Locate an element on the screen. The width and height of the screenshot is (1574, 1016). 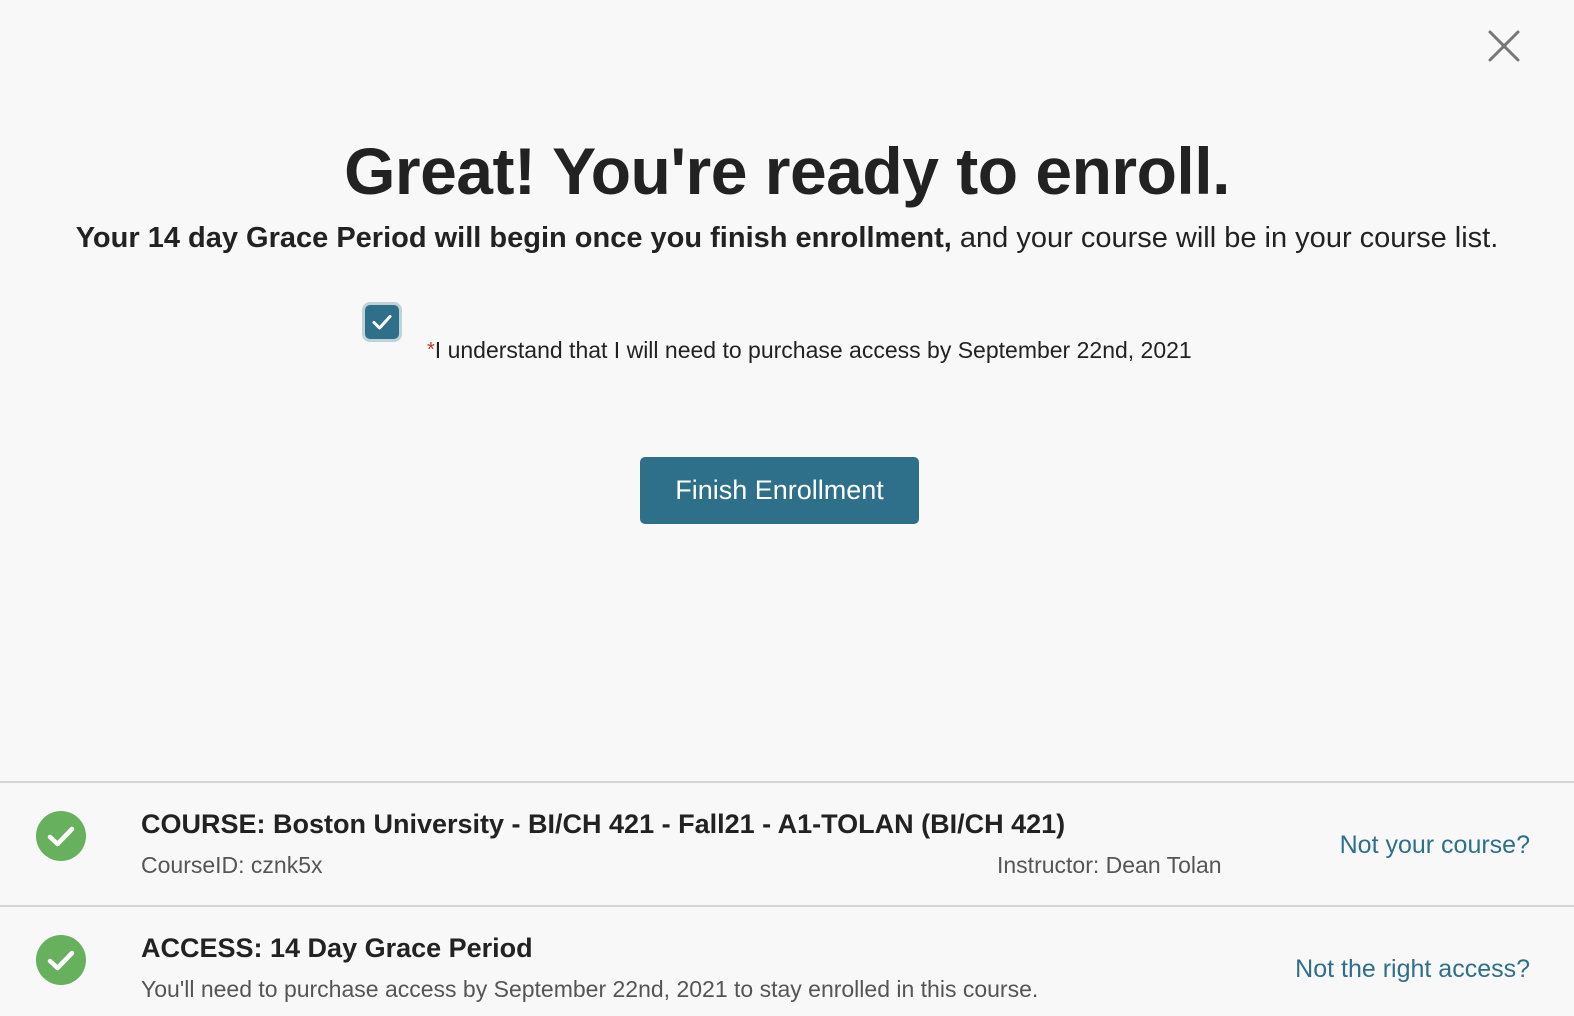
page-title: Great! You're ready to enroll. is located at coordinates (787, 171).